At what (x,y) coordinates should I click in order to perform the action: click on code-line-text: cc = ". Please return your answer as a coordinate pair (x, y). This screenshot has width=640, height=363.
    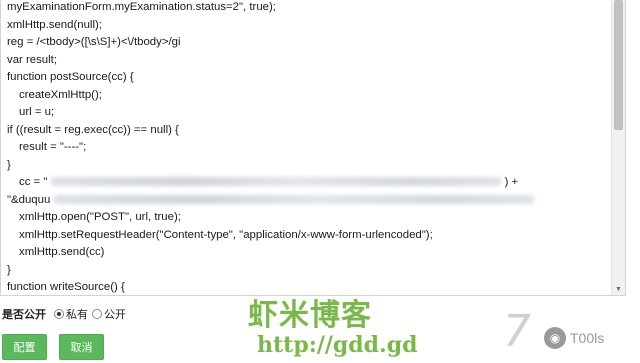
    Looking at the image, I should click on (33, 182).